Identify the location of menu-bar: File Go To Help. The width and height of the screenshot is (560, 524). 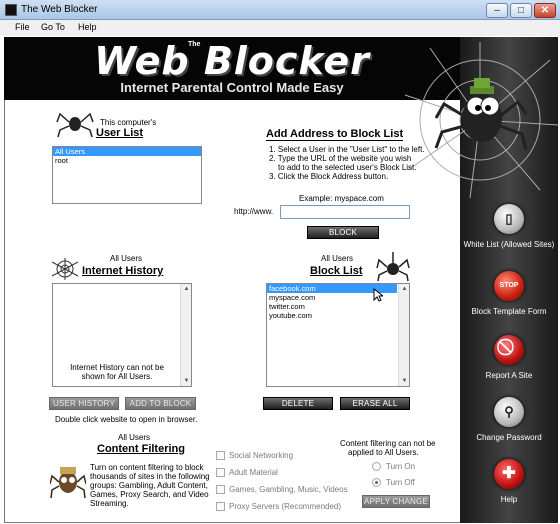
(280, 28).